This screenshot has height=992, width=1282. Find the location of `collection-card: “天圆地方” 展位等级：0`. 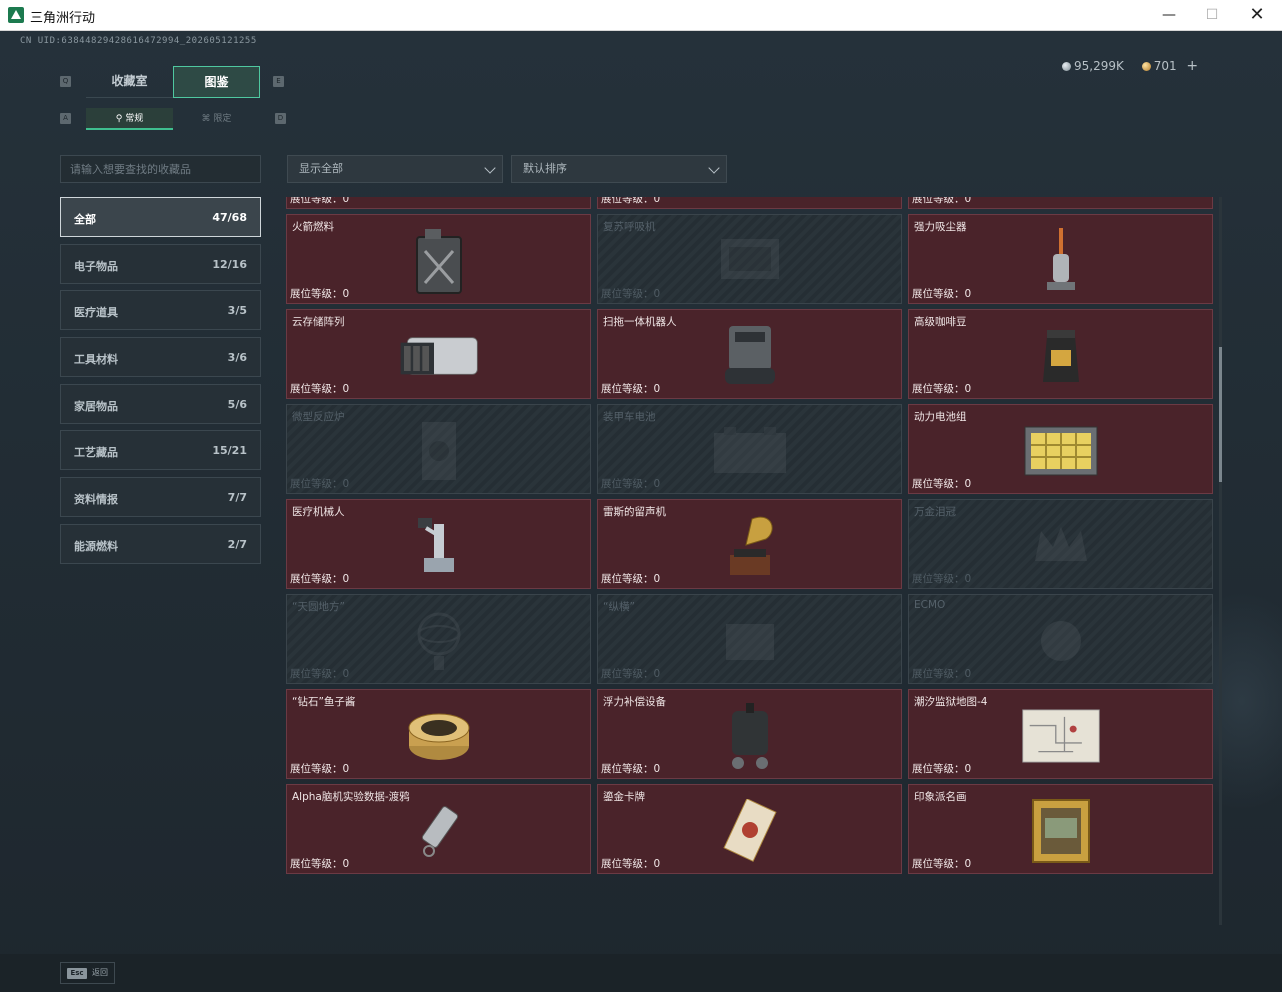

collection-card: “天圆地方” 展位等级：0 is located at coordinates (438, 639).